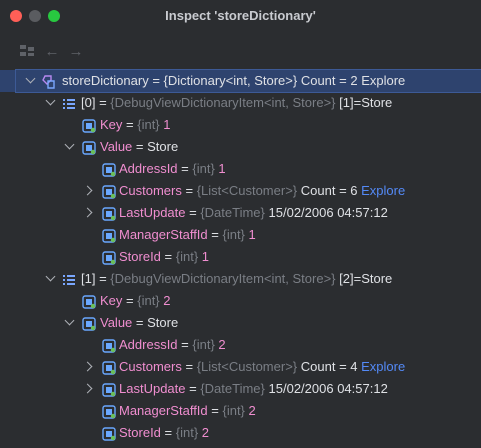 This screenshot has width=481, height=448. I want to click on item-eq: =, so click(103, 102).